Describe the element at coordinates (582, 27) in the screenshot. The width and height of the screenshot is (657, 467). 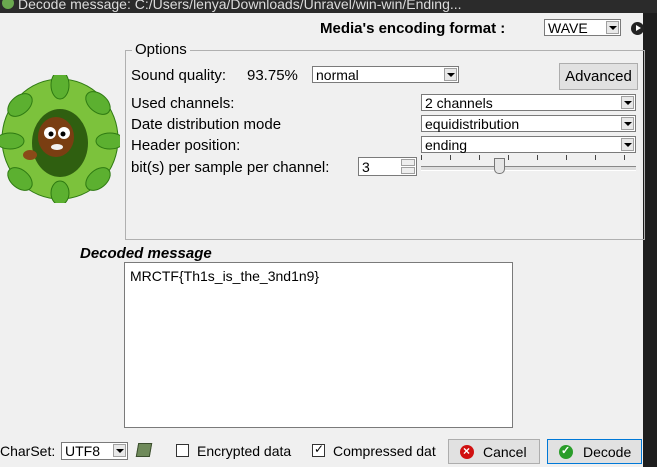
I see `encoding-format-select: WAVE` at that location.